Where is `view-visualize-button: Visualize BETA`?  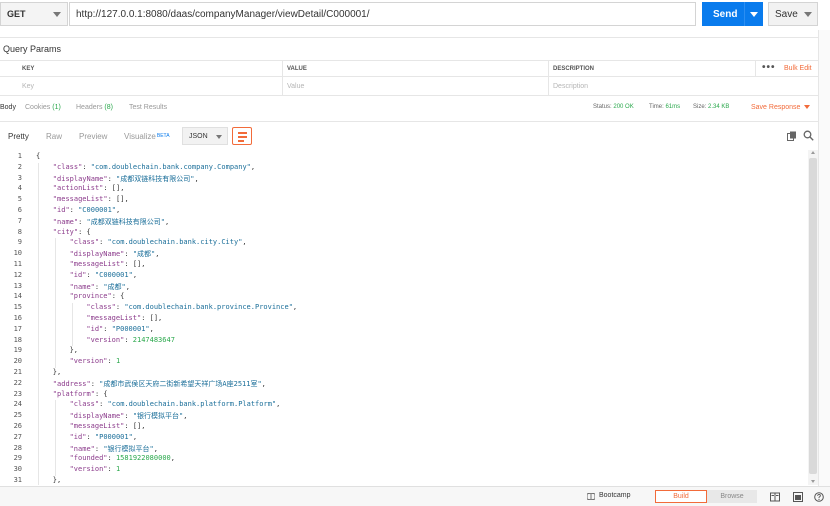 view-visualize-button: Visualize BETA is located at coordinates (147, 136).